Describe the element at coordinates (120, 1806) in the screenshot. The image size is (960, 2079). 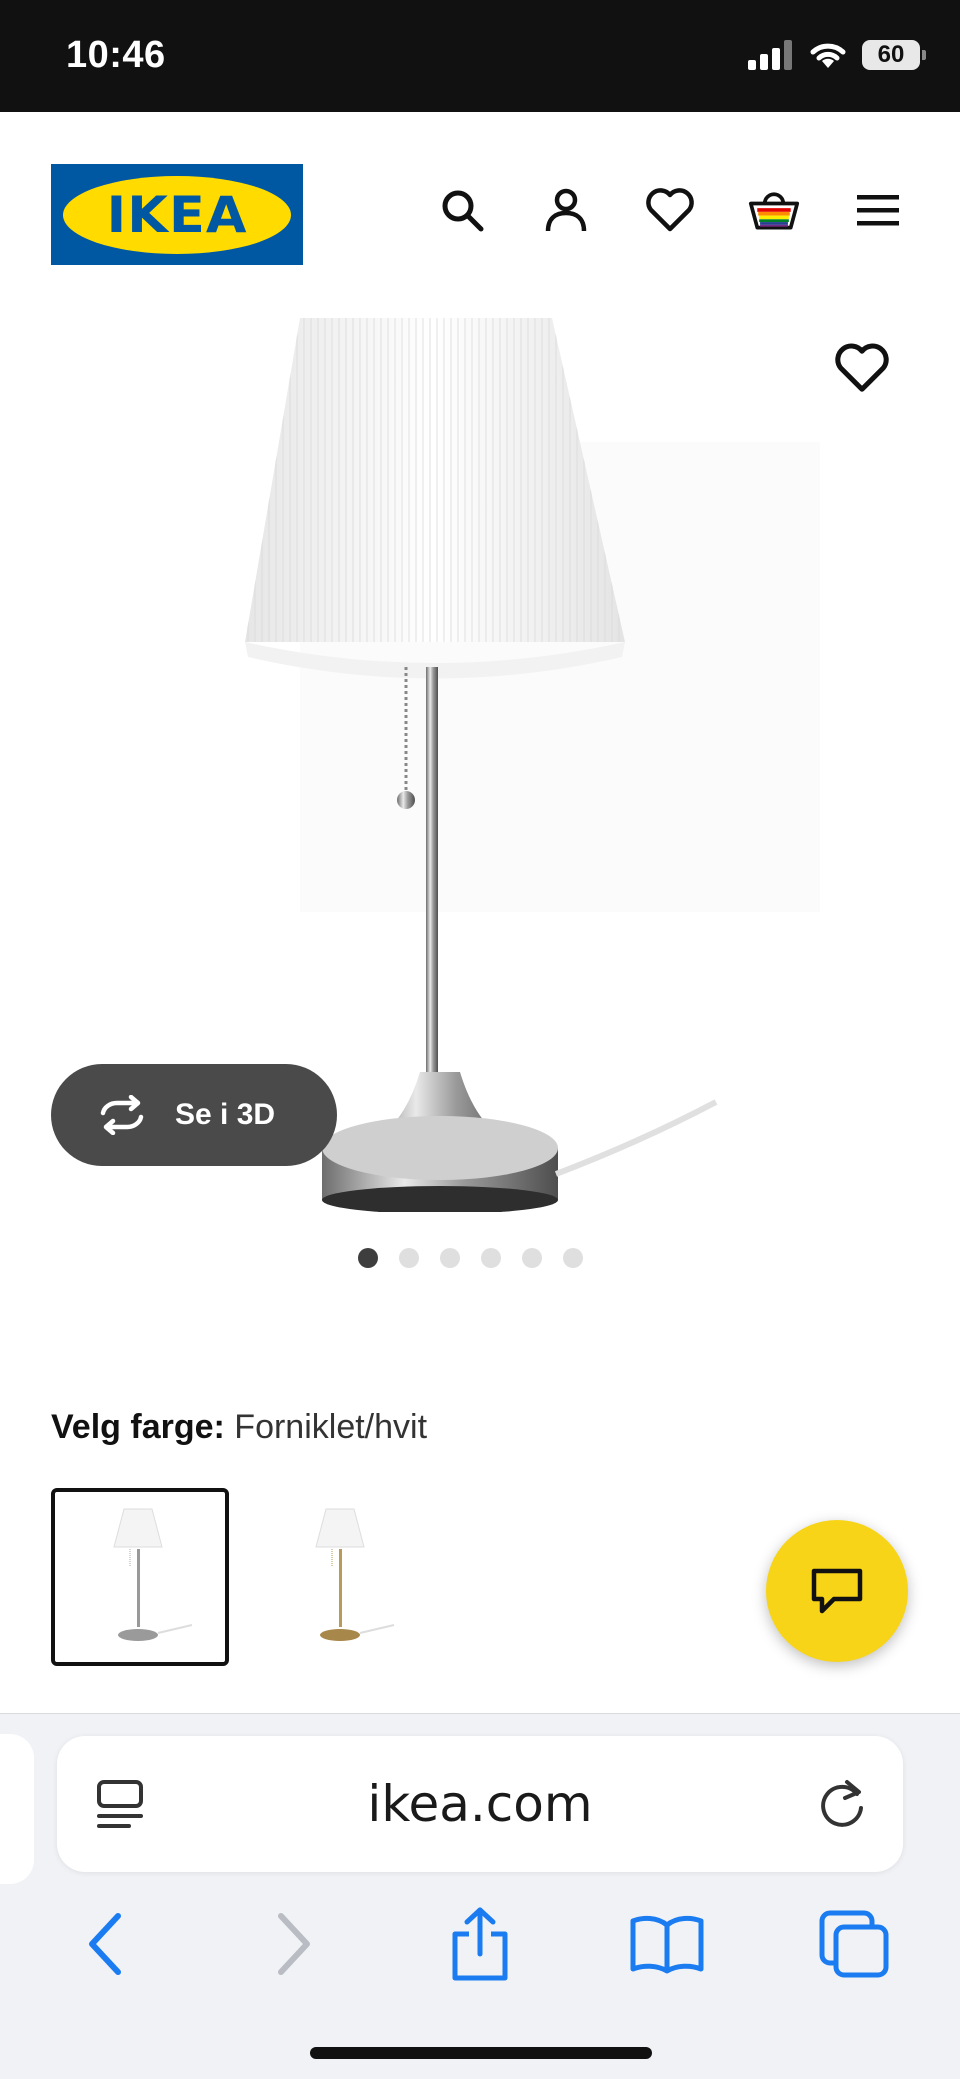
I see `reader-icon` at that location.